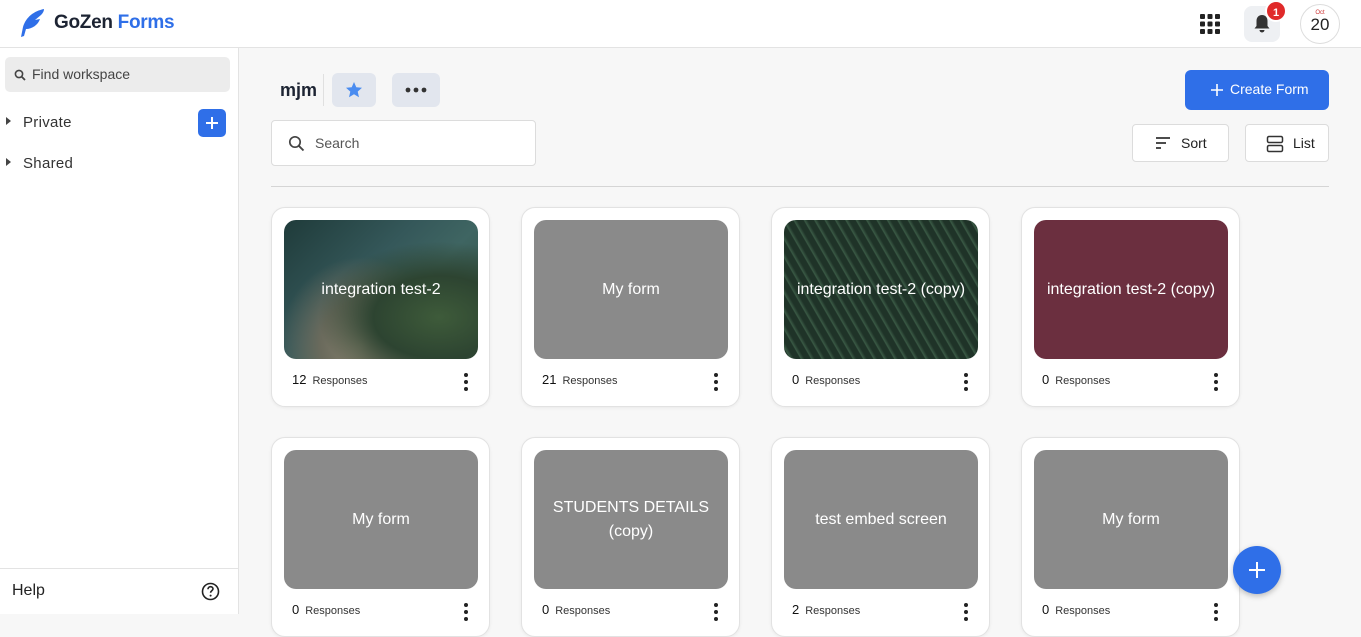 The width and height of the screenshot is (1361, 637). Describe the element at coordinates (48, 163) in the screenshot. I see `sidebar-item-label: Shared` at that location.